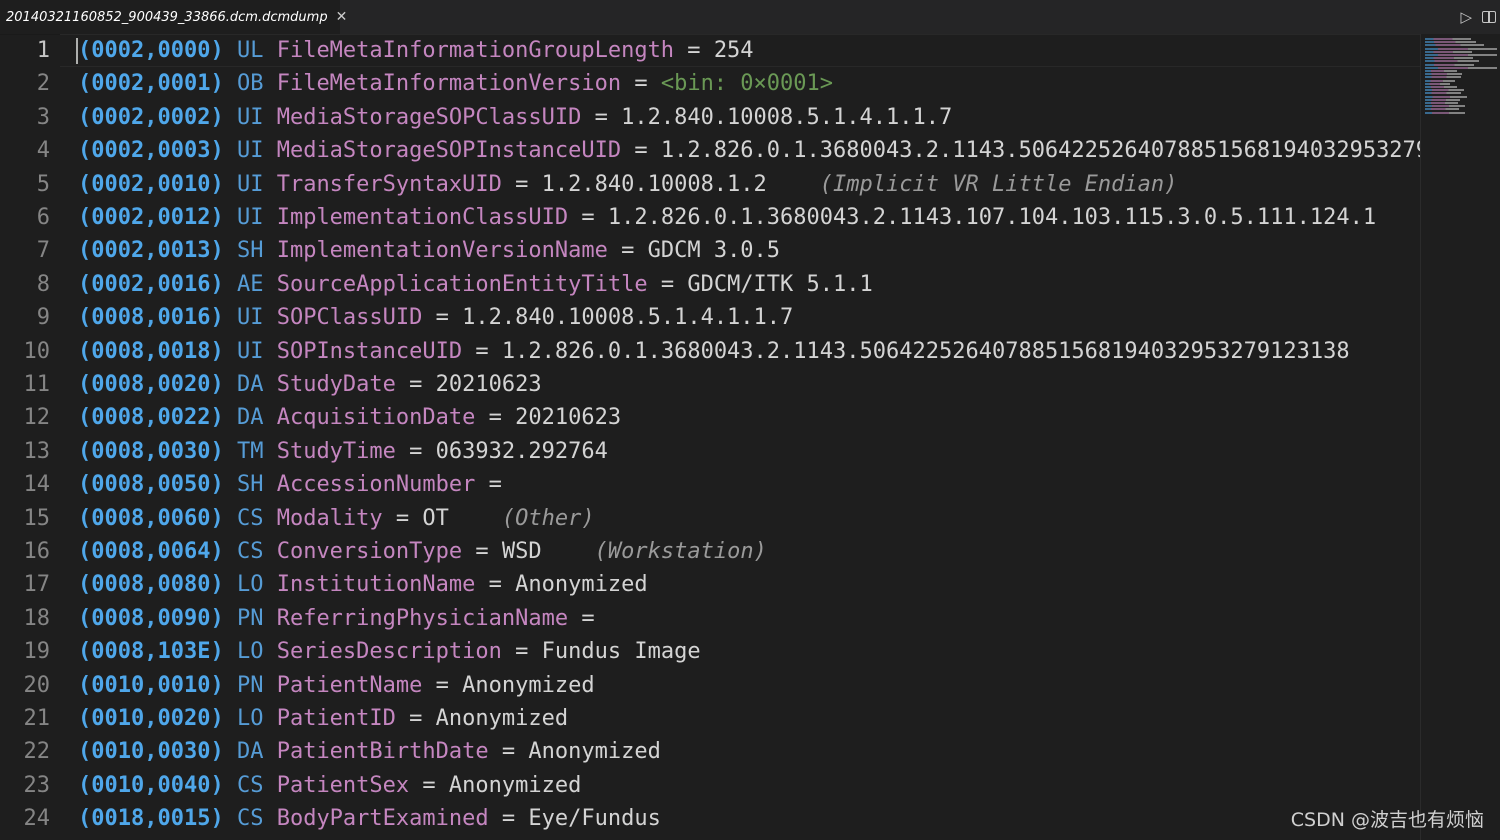 The image size is (1500, 840). I want to click on attribute-name: Modality, so click(329, 518).